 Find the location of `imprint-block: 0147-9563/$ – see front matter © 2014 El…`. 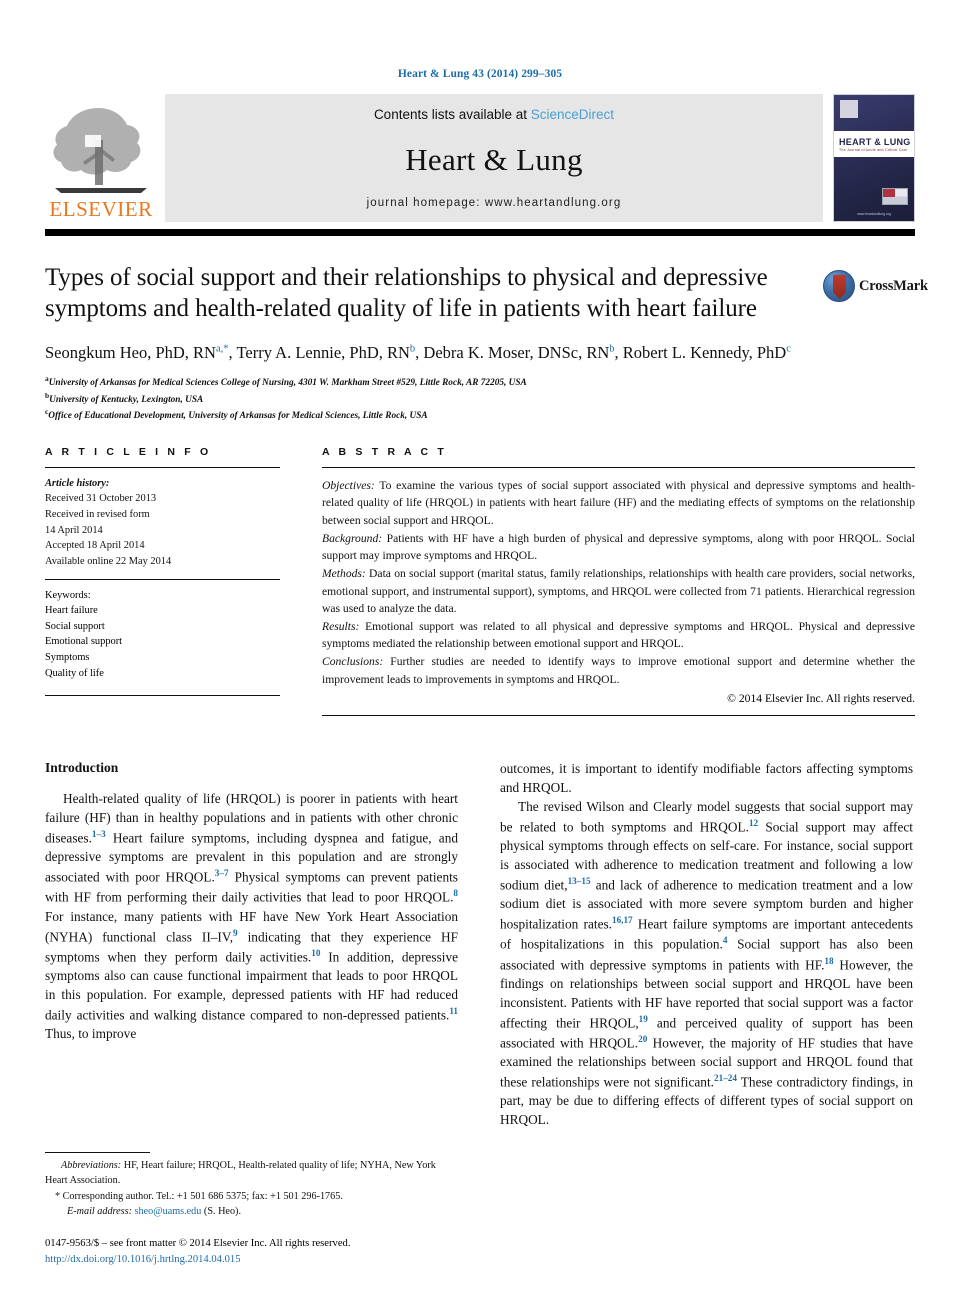

imprint-block: 0147-9563/$ – see front matter © 2014 El… is located at coordinates (251, 1251).